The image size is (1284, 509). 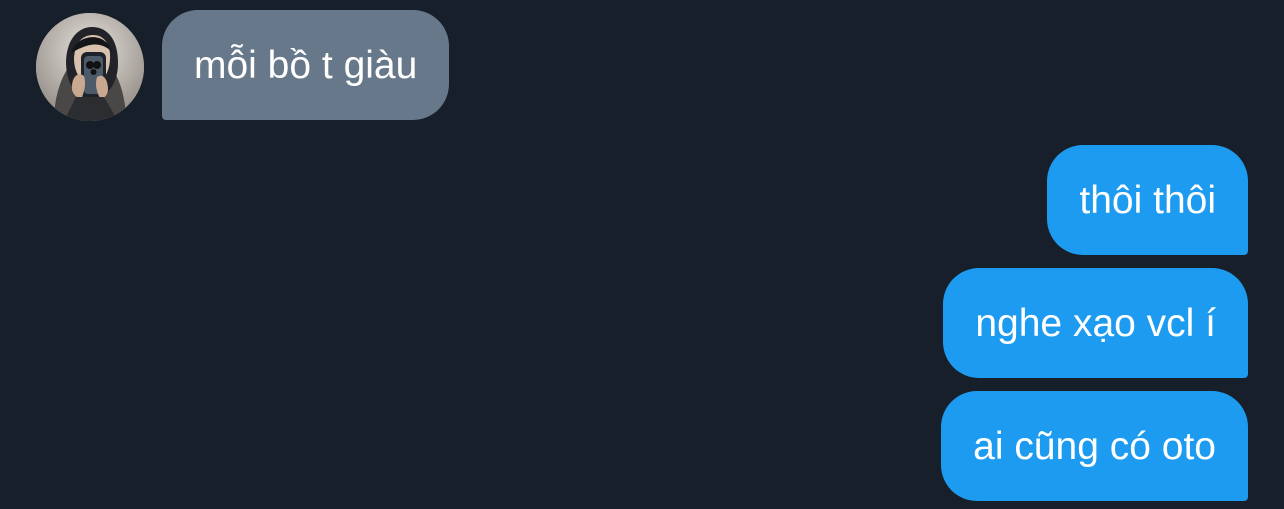 I want to click on outgoing-message-text-2: nghe xạo vcl í, so click(x=1095, y=323).